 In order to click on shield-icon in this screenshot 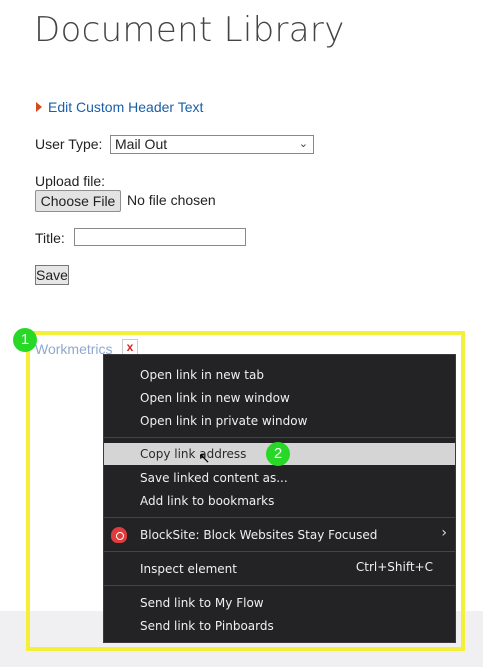, I will do `click(119, 535)`.